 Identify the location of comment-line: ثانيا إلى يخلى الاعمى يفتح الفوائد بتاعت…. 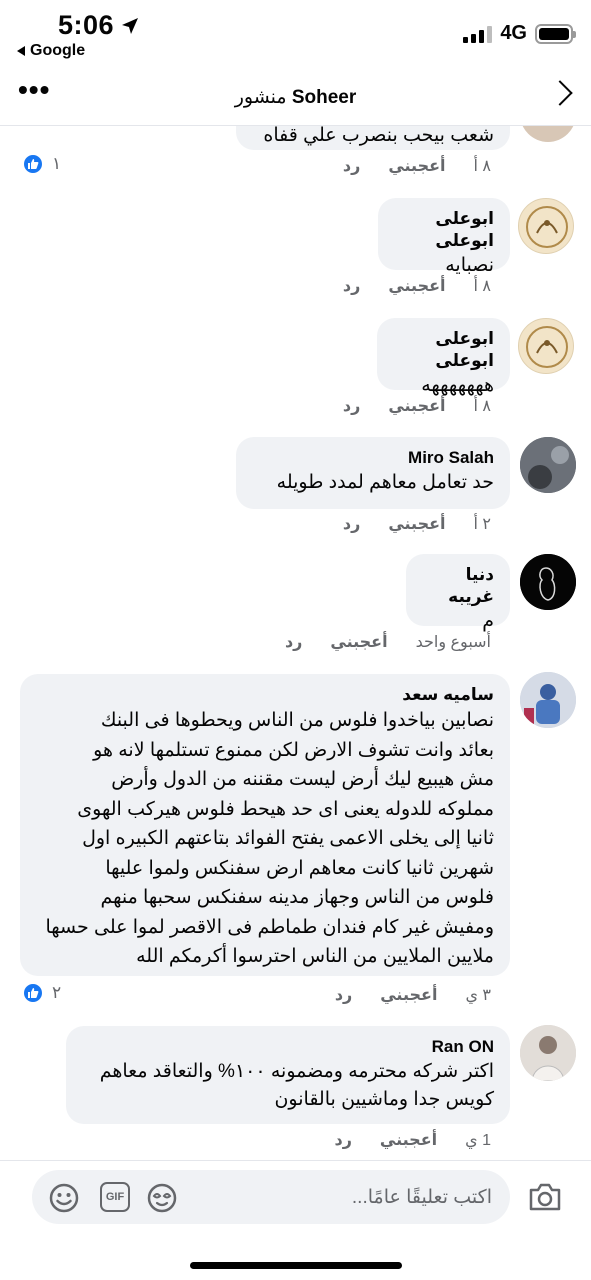
(288, 838).